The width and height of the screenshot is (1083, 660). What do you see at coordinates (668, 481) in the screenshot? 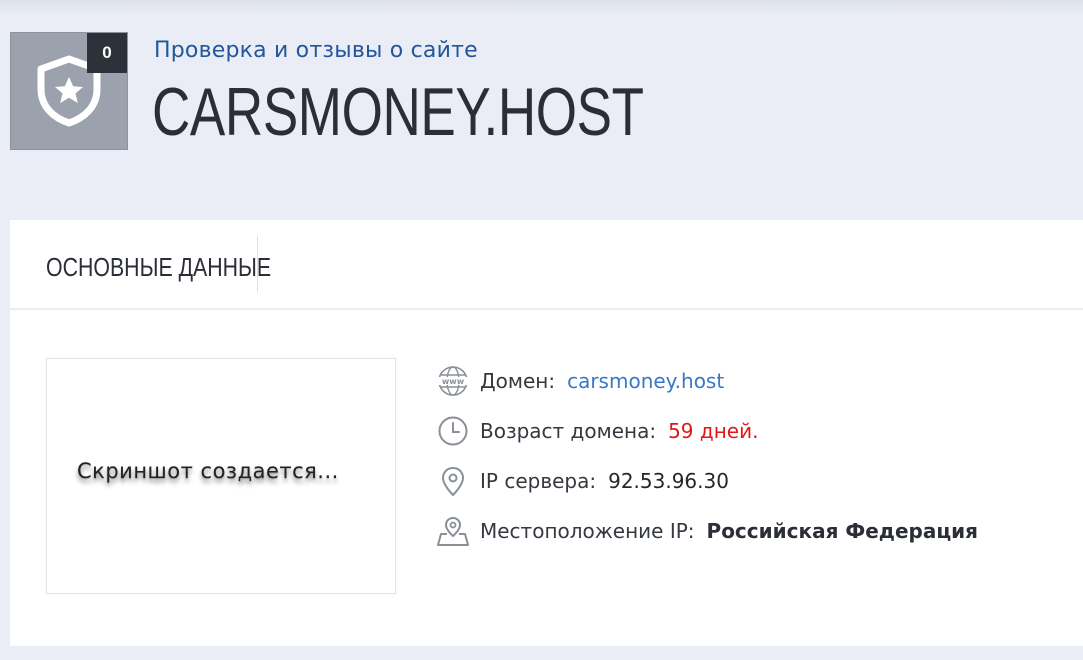
I see `ip-value: 92.53.96.30` at bounding box center [668, 481].